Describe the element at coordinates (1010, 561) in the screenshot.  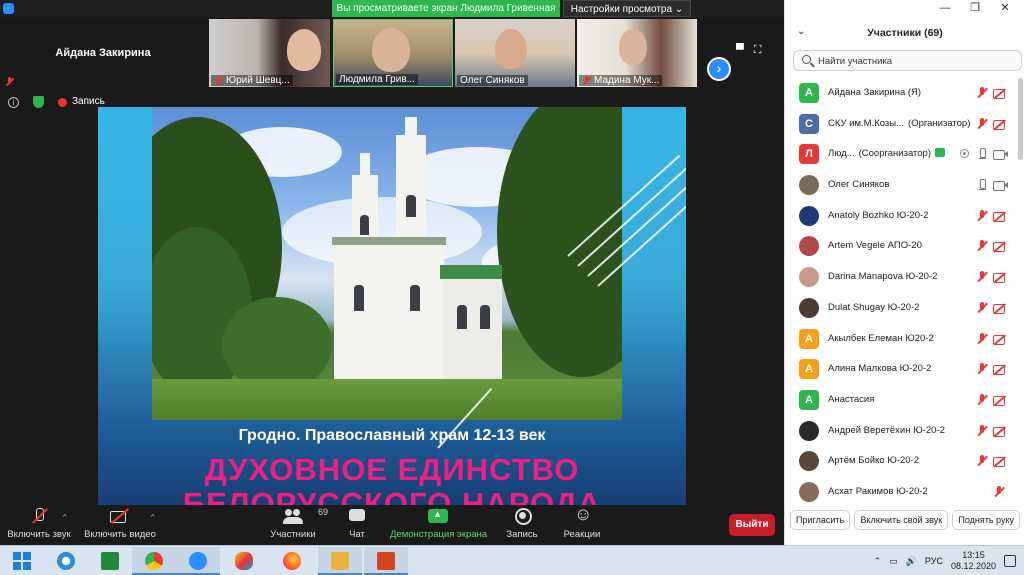
I see `notifications-icon` at that location.